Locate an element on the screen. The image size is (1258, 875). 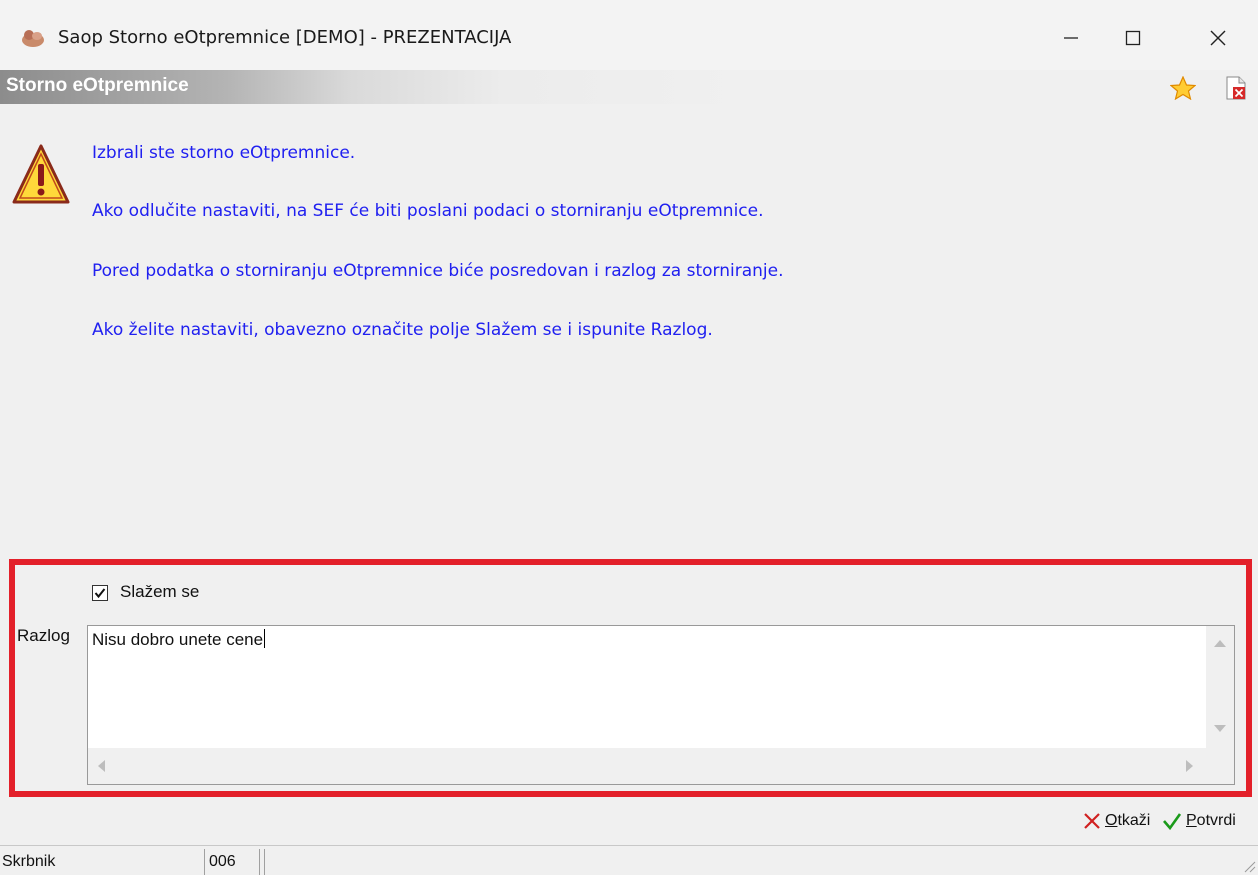
scroll-up-icon is located at coordinates (1220, 643).